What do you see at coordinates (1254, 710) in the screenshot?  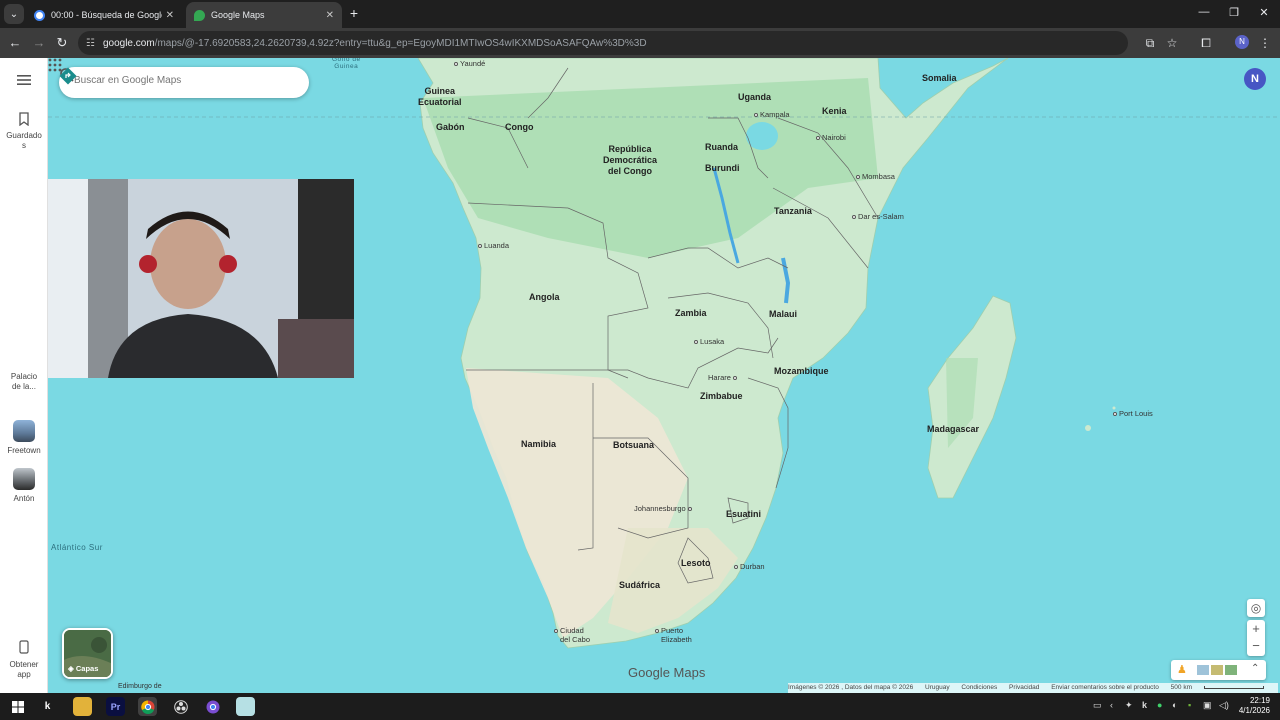 I see `clock-date: 4/1/2026` at bounding box center [1254, 710].